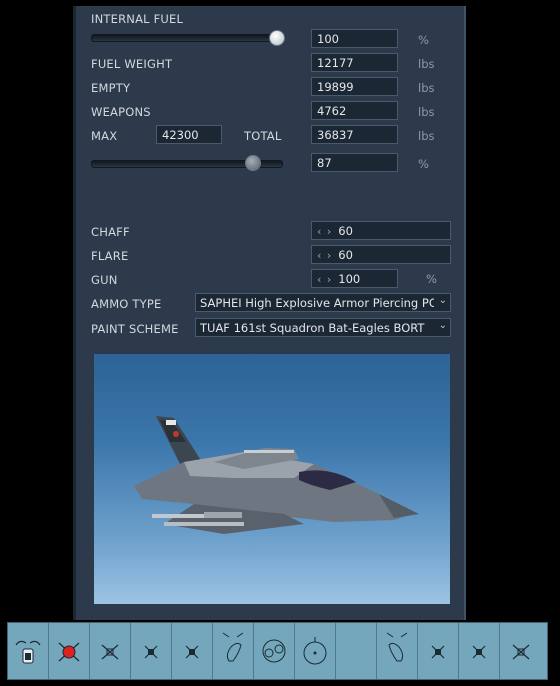  I want to click on weapons-weight-unit: lbs, so click(426, 112).